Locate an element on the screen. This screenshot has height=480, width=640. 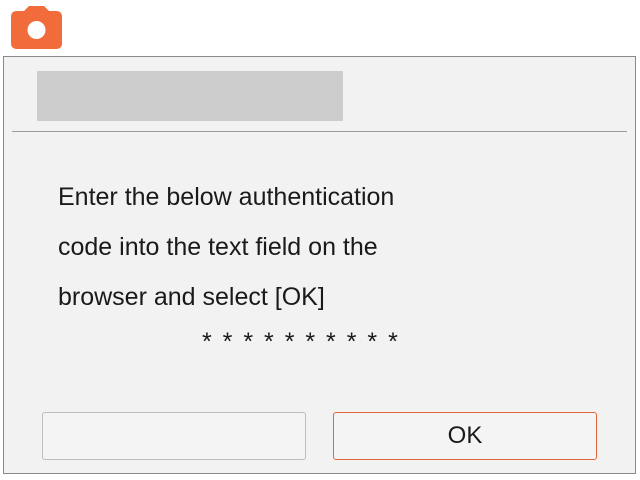
camera-icon is located at coordinates (36, 27).